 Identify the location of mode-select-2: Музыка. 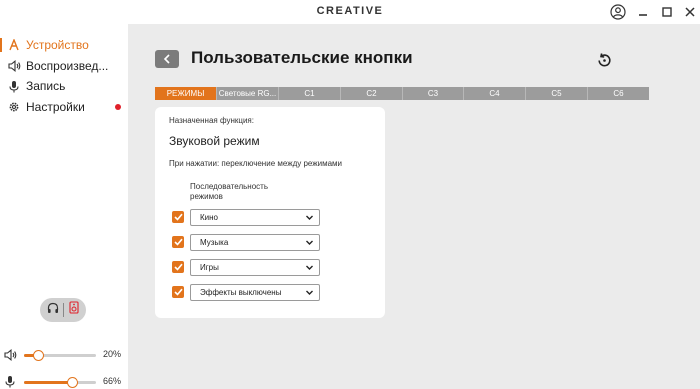
(255, 242).